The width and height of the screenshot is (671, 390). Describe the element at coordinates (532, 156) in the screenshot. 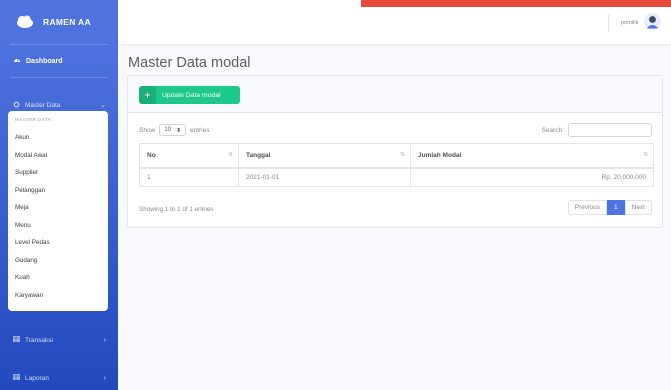

I see `column-header-jumlah-modal: Jumlah Modal ⇅` at that location.